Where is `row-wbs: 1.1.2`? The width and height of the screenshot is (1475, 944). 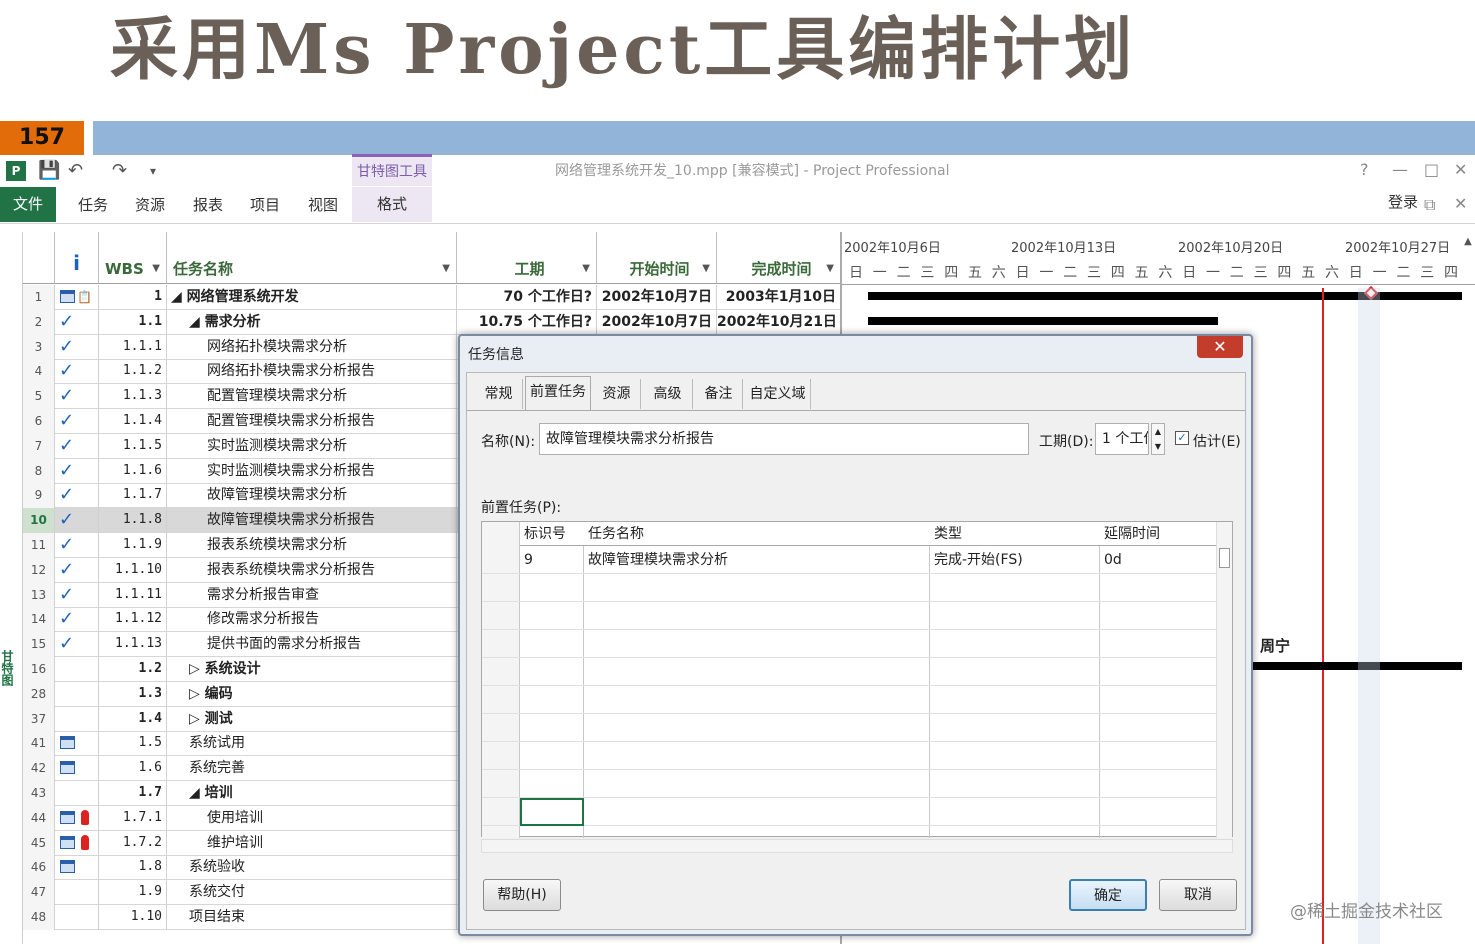 row-wbs: 1.1.2 is located at coordinates (133, 372).